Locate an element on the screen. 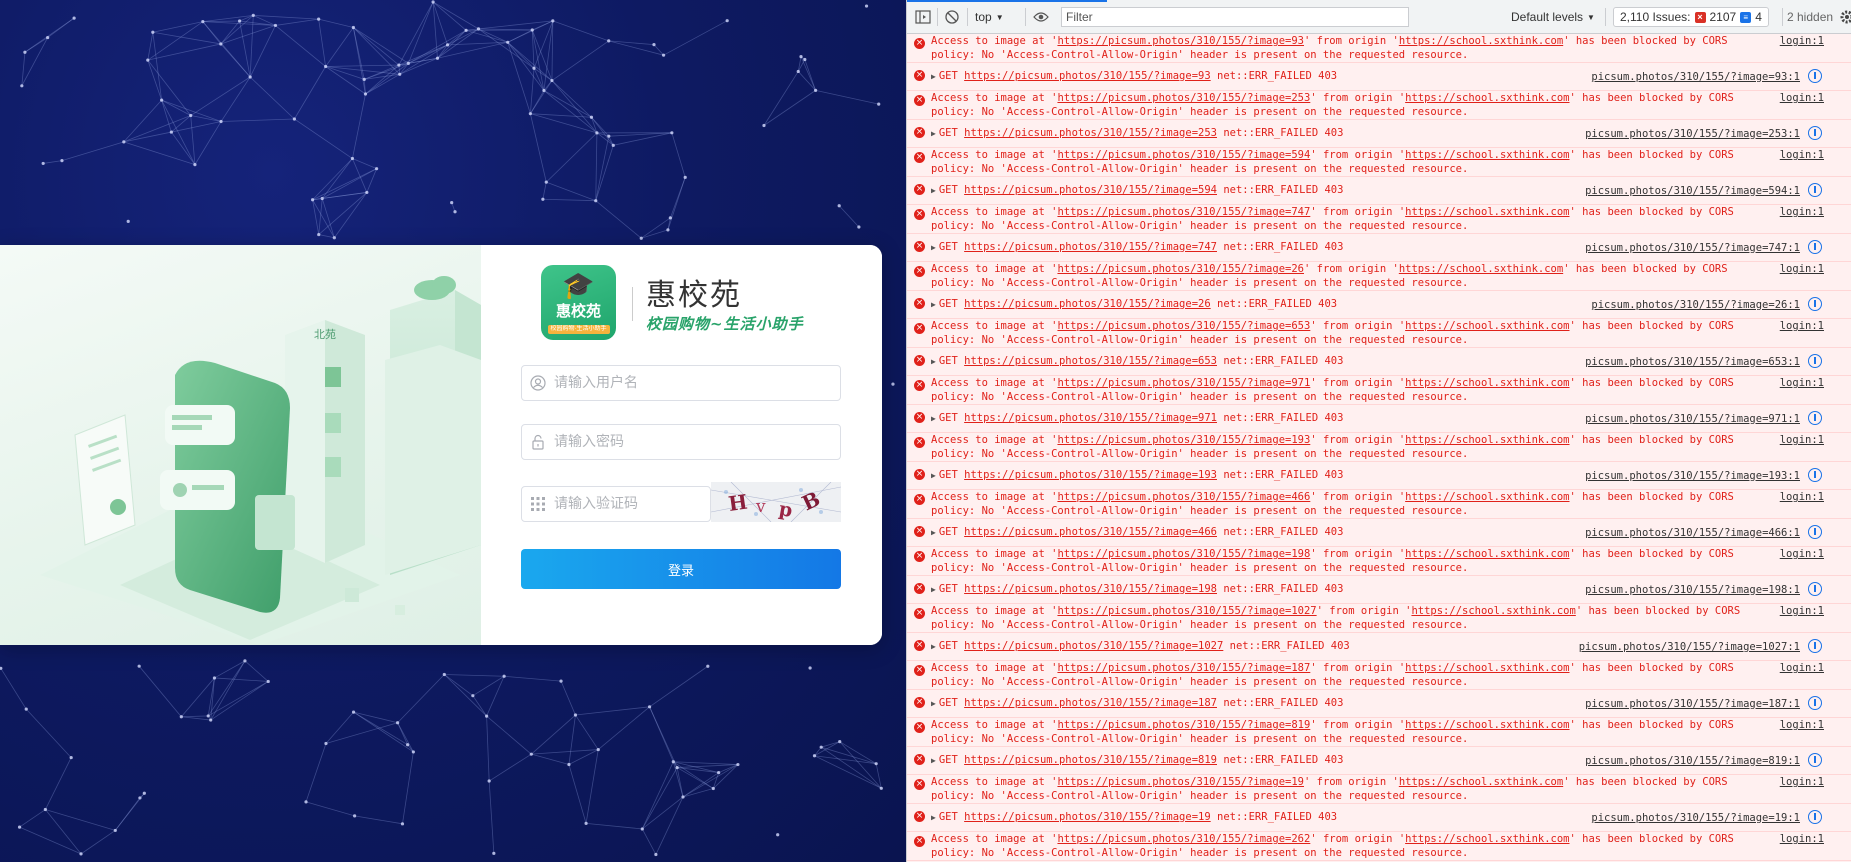  request-url-link: https://picsum.photos/310/155/?image=198 is located at coordinates (1090, 589).